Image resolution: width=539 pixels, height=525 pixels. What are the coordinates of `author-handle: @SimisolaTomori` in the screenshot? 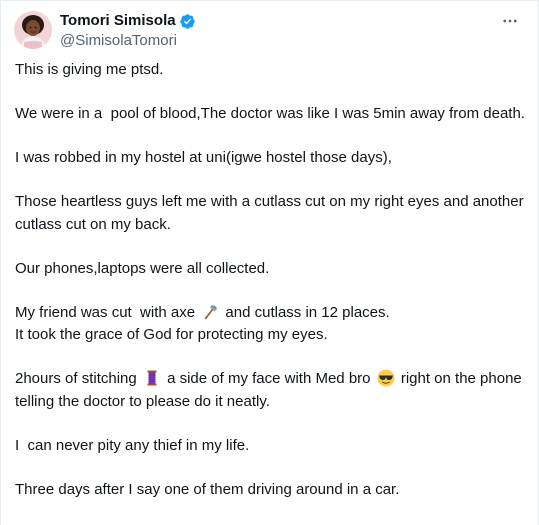 It's located at (128, 41).